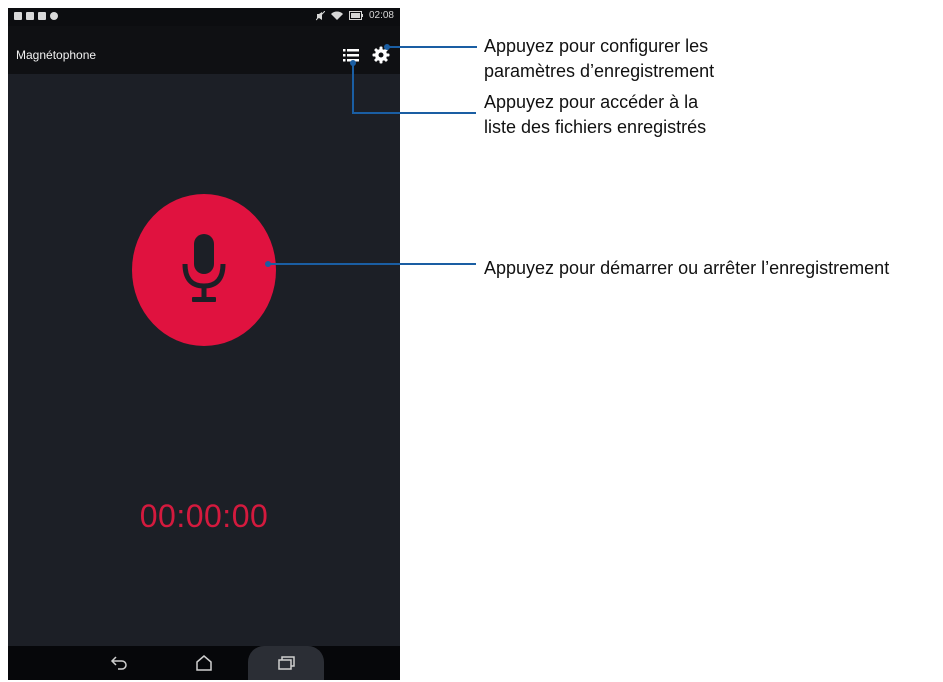  I want to click on system-icons: 02:08, so click(354, 15).